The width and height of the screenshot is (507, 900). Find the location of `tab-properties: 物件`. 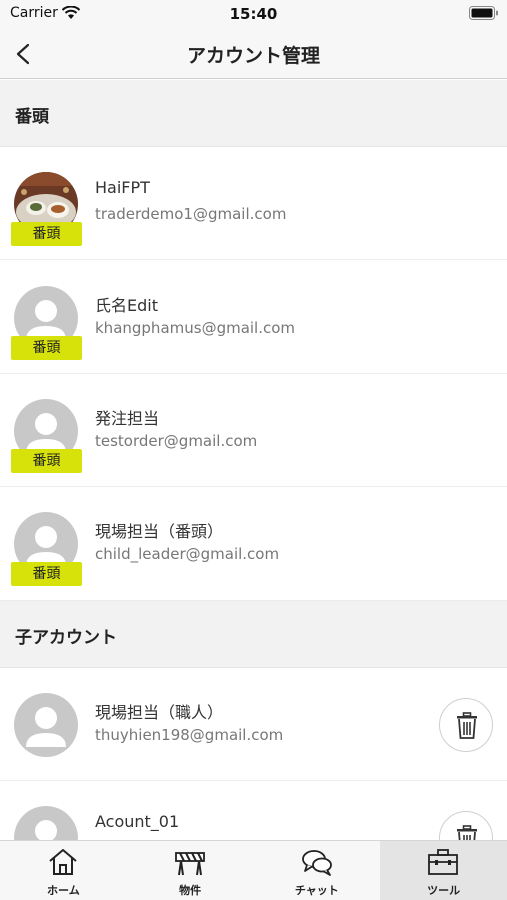

tab-properties: 物件 is located at coordinates (190, 870).